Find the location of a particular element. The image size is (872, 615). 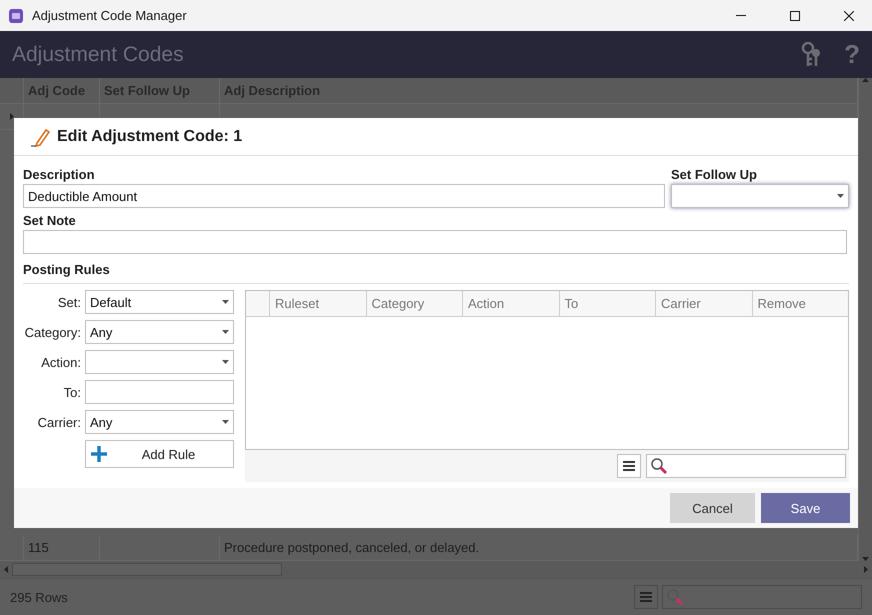

pencil-icon is located at coordinates (41, 136).